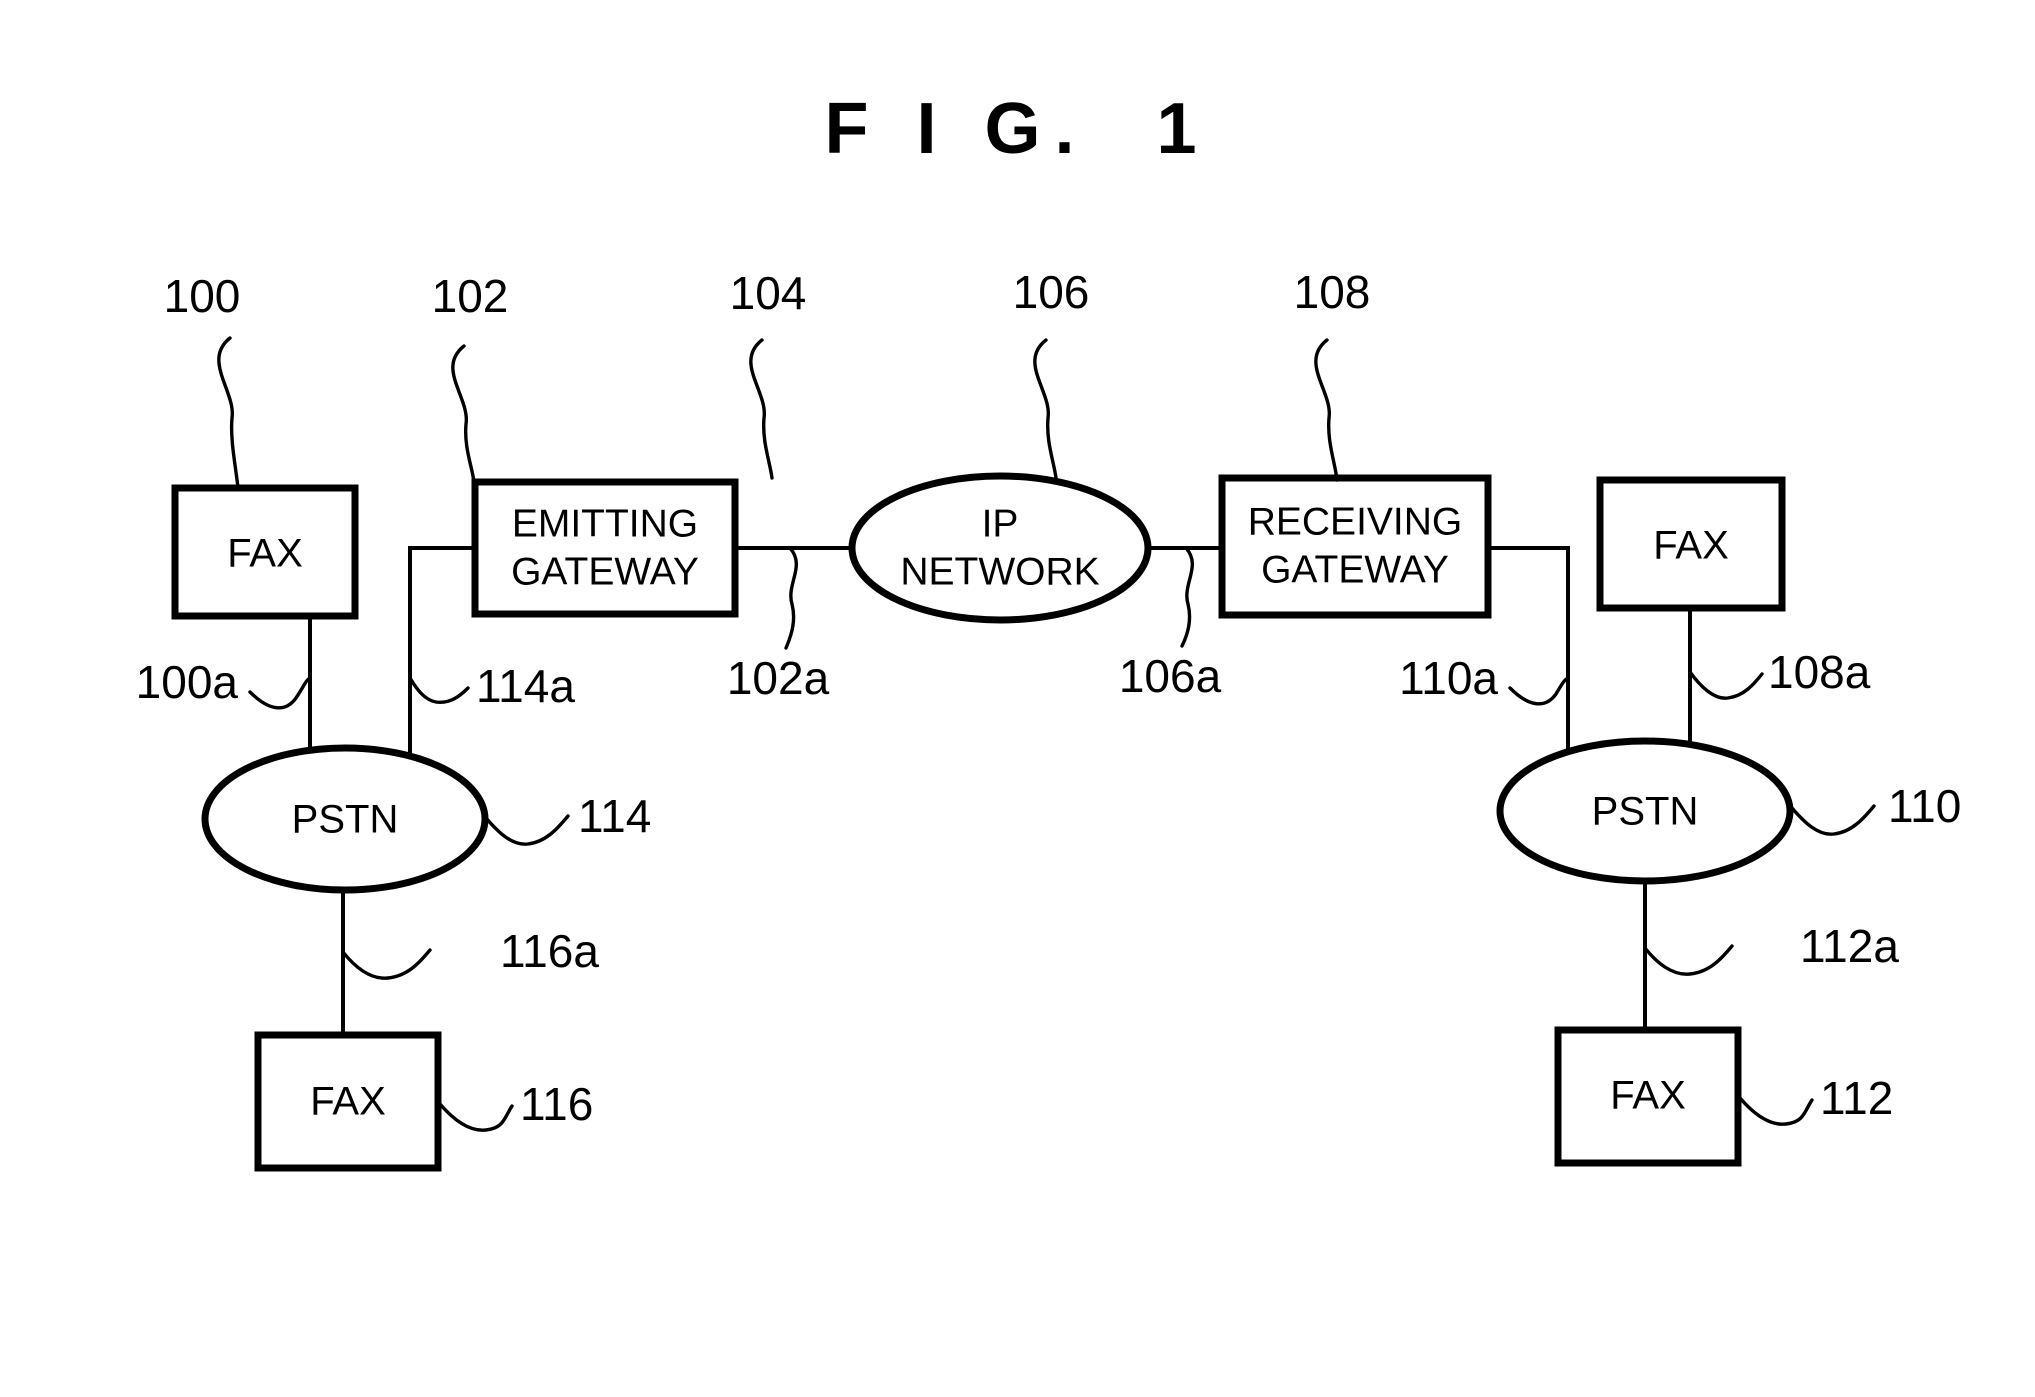 The image size is (2035, 1397). What do you see at coordinates (386, 964) in the screenshot?
I see `leader-116a` at bounding box center [386, 964].